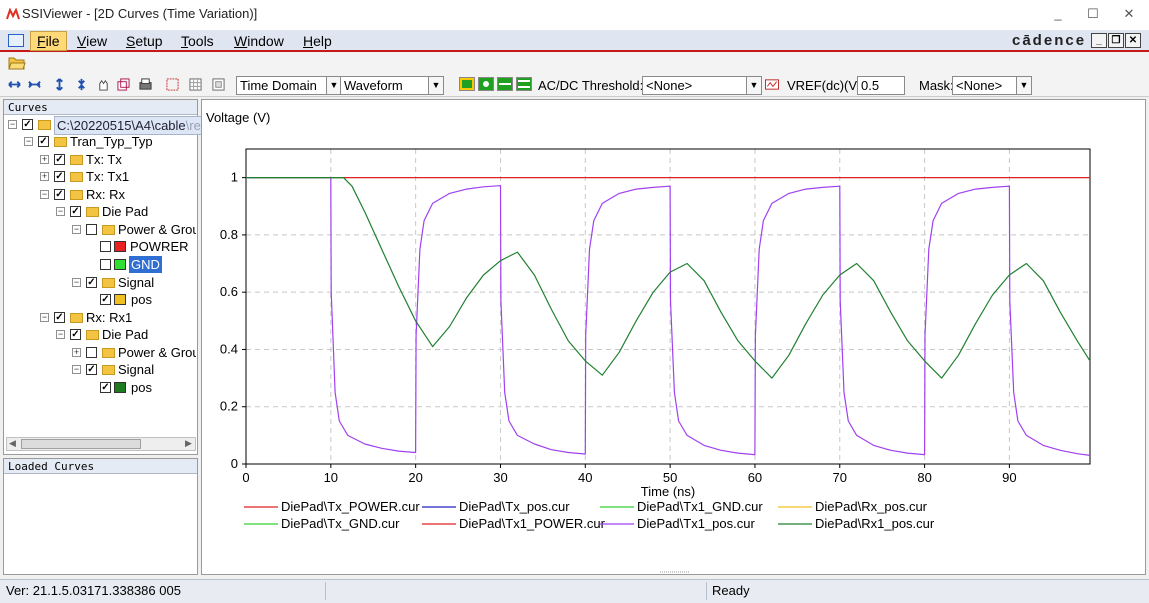 This screenshot has width=1149, height=603. Describe the element at coordinates (81, 84) in the screenshot. I see `zoom-y-out-icon` at that location.